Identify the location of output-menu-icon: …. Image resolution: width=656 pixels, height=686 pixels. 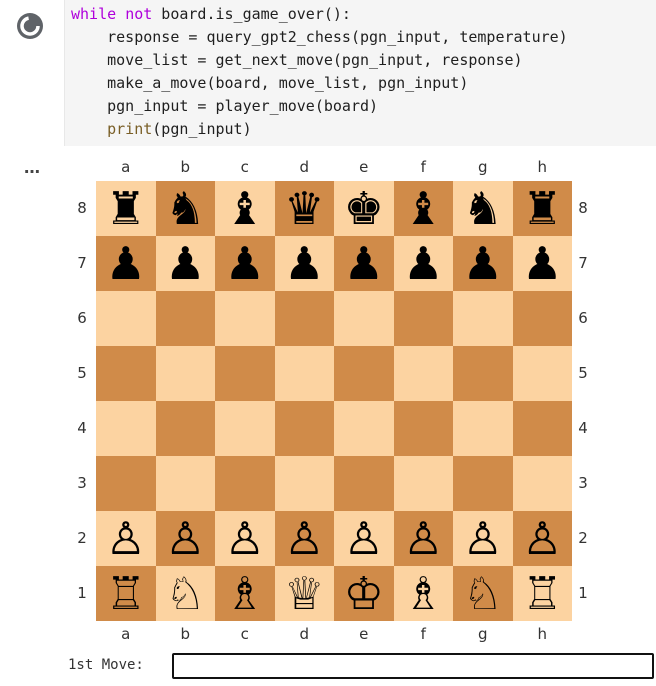
(32, 167).